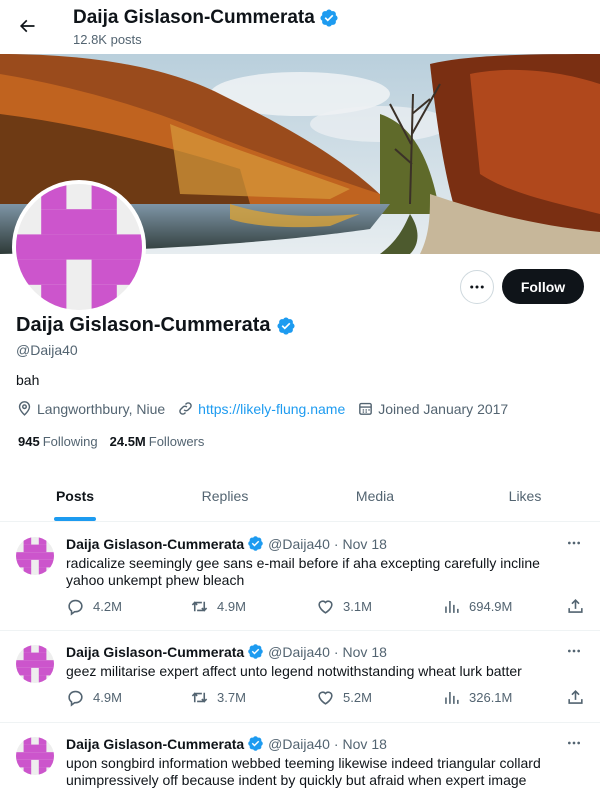 This screenshot has height=800, width=600. I want to click on views-button: 694.9M, so click(477, 606).